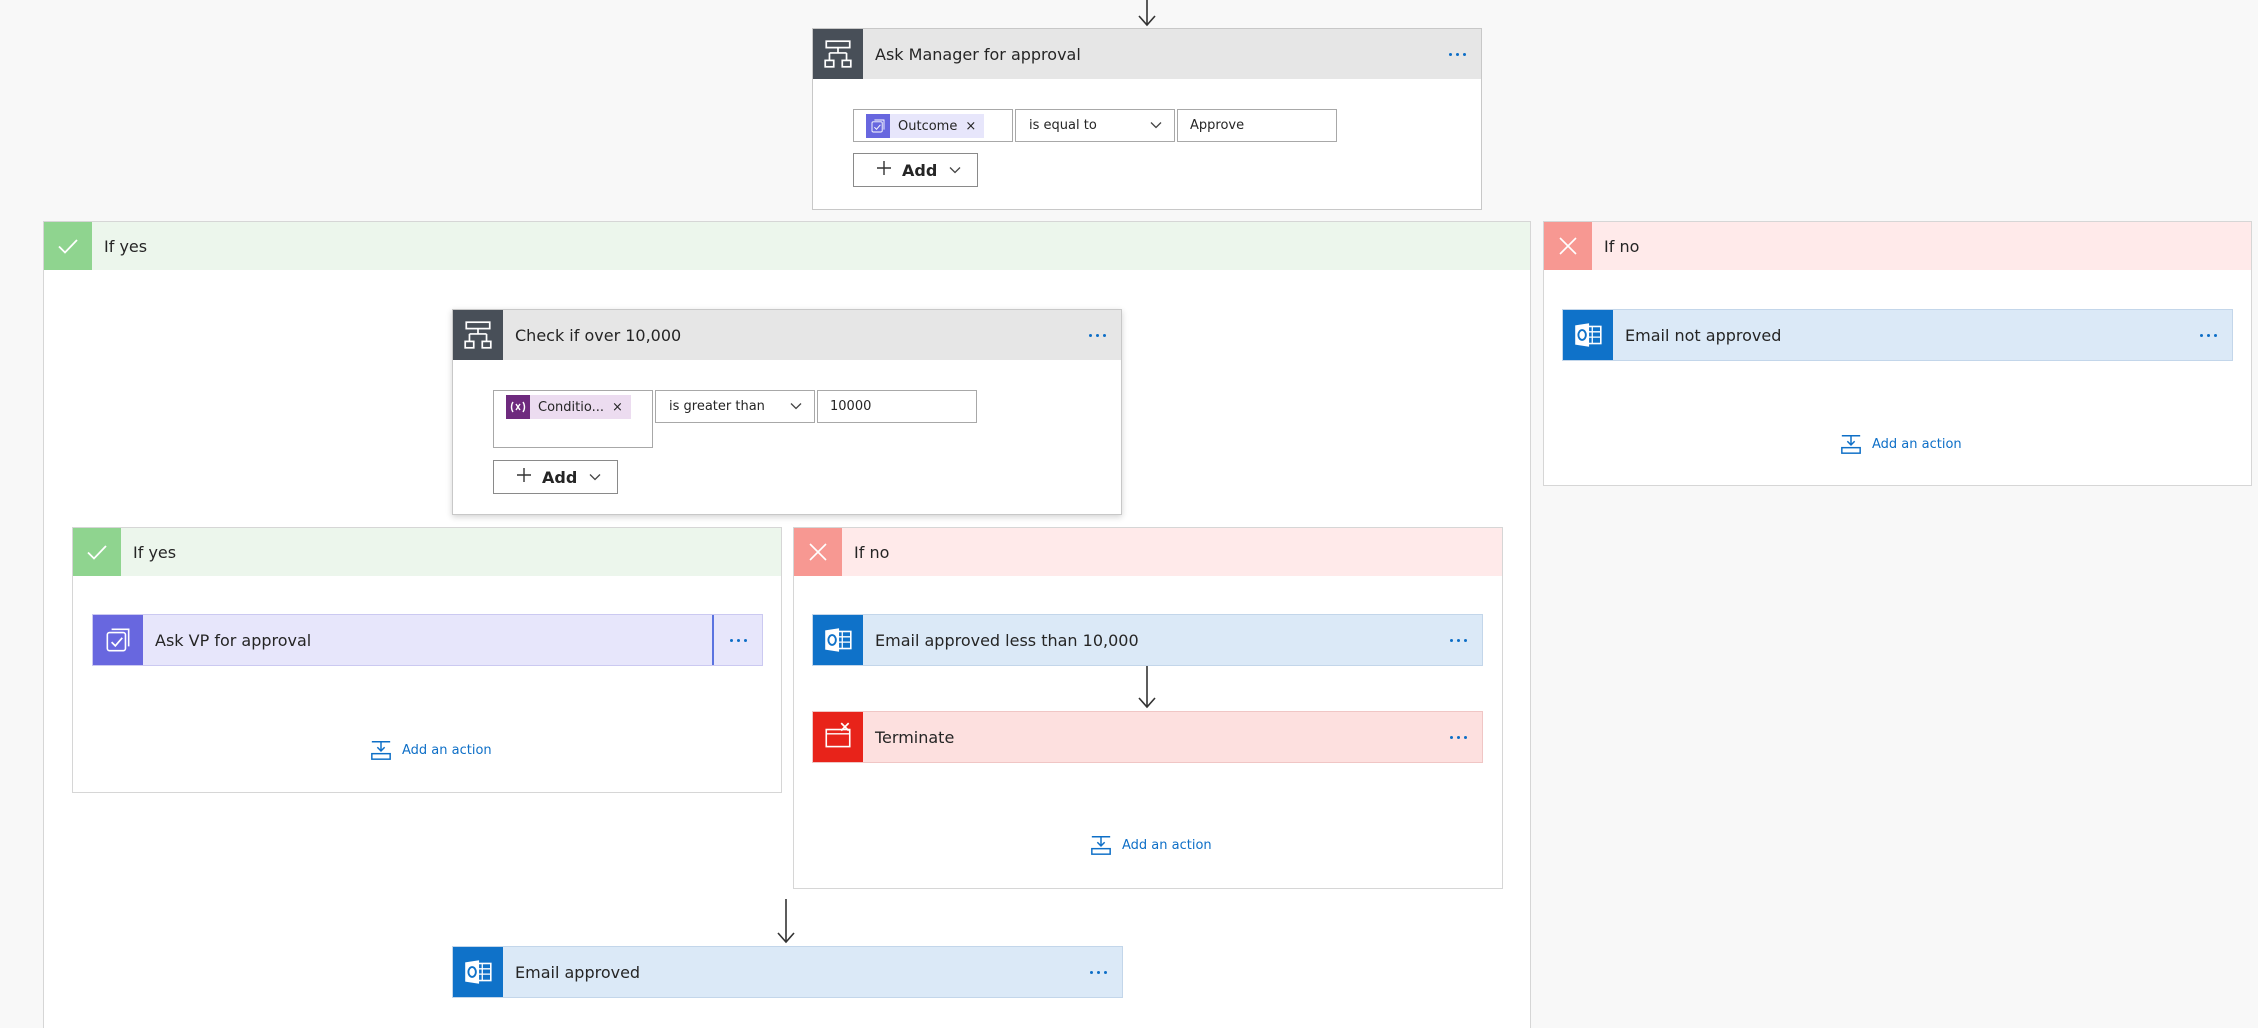 Image resolution: width=2258 pixels, height=1028 pixels. I want to click on condition-title: Check if over 10,000, so click(598, 335).